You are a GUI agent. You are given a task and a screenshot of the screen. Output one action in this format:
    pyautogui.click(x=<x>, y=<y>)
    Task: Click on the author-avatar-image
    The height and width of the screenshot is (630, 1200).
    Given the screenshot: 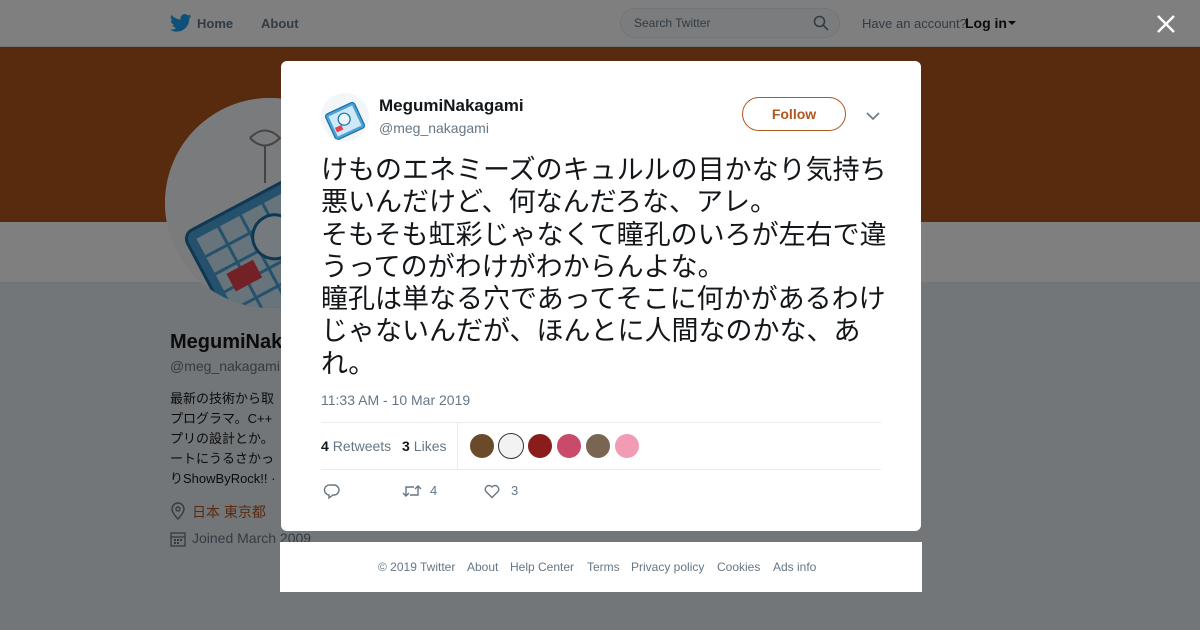 What is the action you would take?
    pyautogui.click(x=345, y=117)
    